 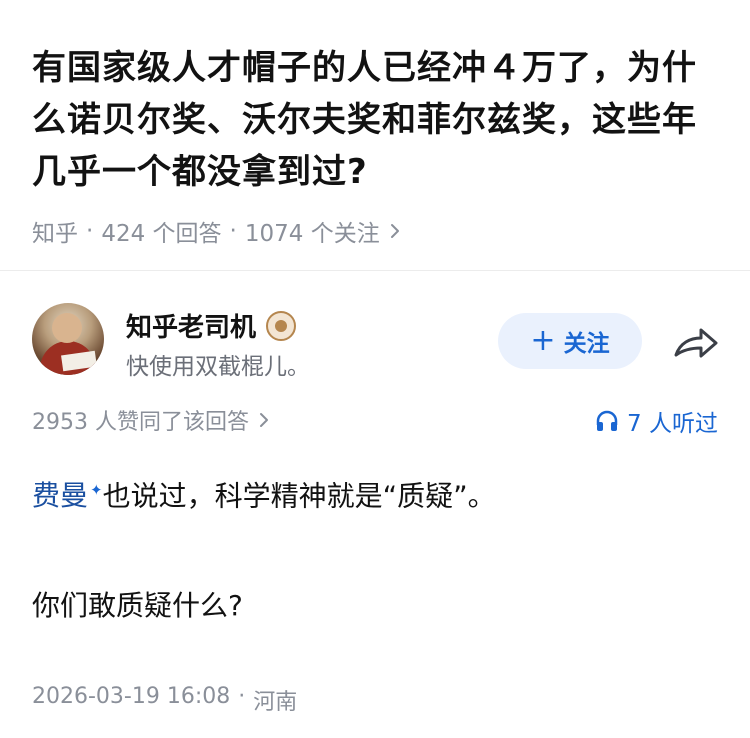 I want to click on sparkle-icon: ✦, so click(x=96, y=490).